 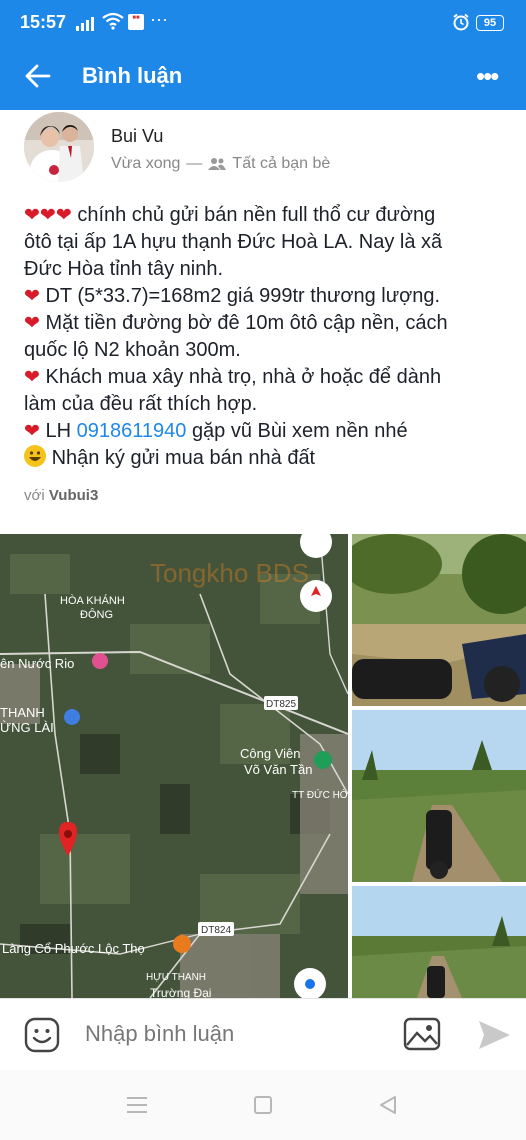 What do you see at coordinates (146, 163) in the screenshot?
I see `post-time: Vừa xong` at bounding box center [146, 163].